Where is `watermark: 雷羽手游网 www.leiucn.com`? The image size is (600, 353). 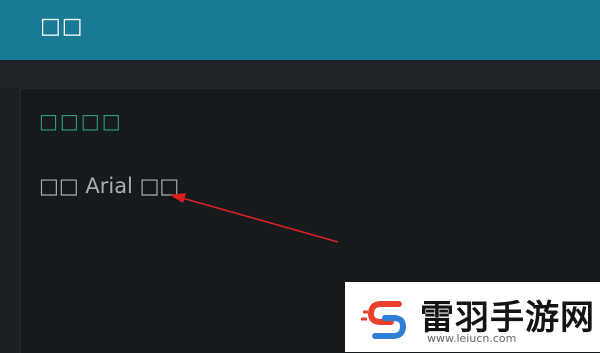 watermark: 雷羽手游网 www.leiucn.com is located at coordinates (472, 317).